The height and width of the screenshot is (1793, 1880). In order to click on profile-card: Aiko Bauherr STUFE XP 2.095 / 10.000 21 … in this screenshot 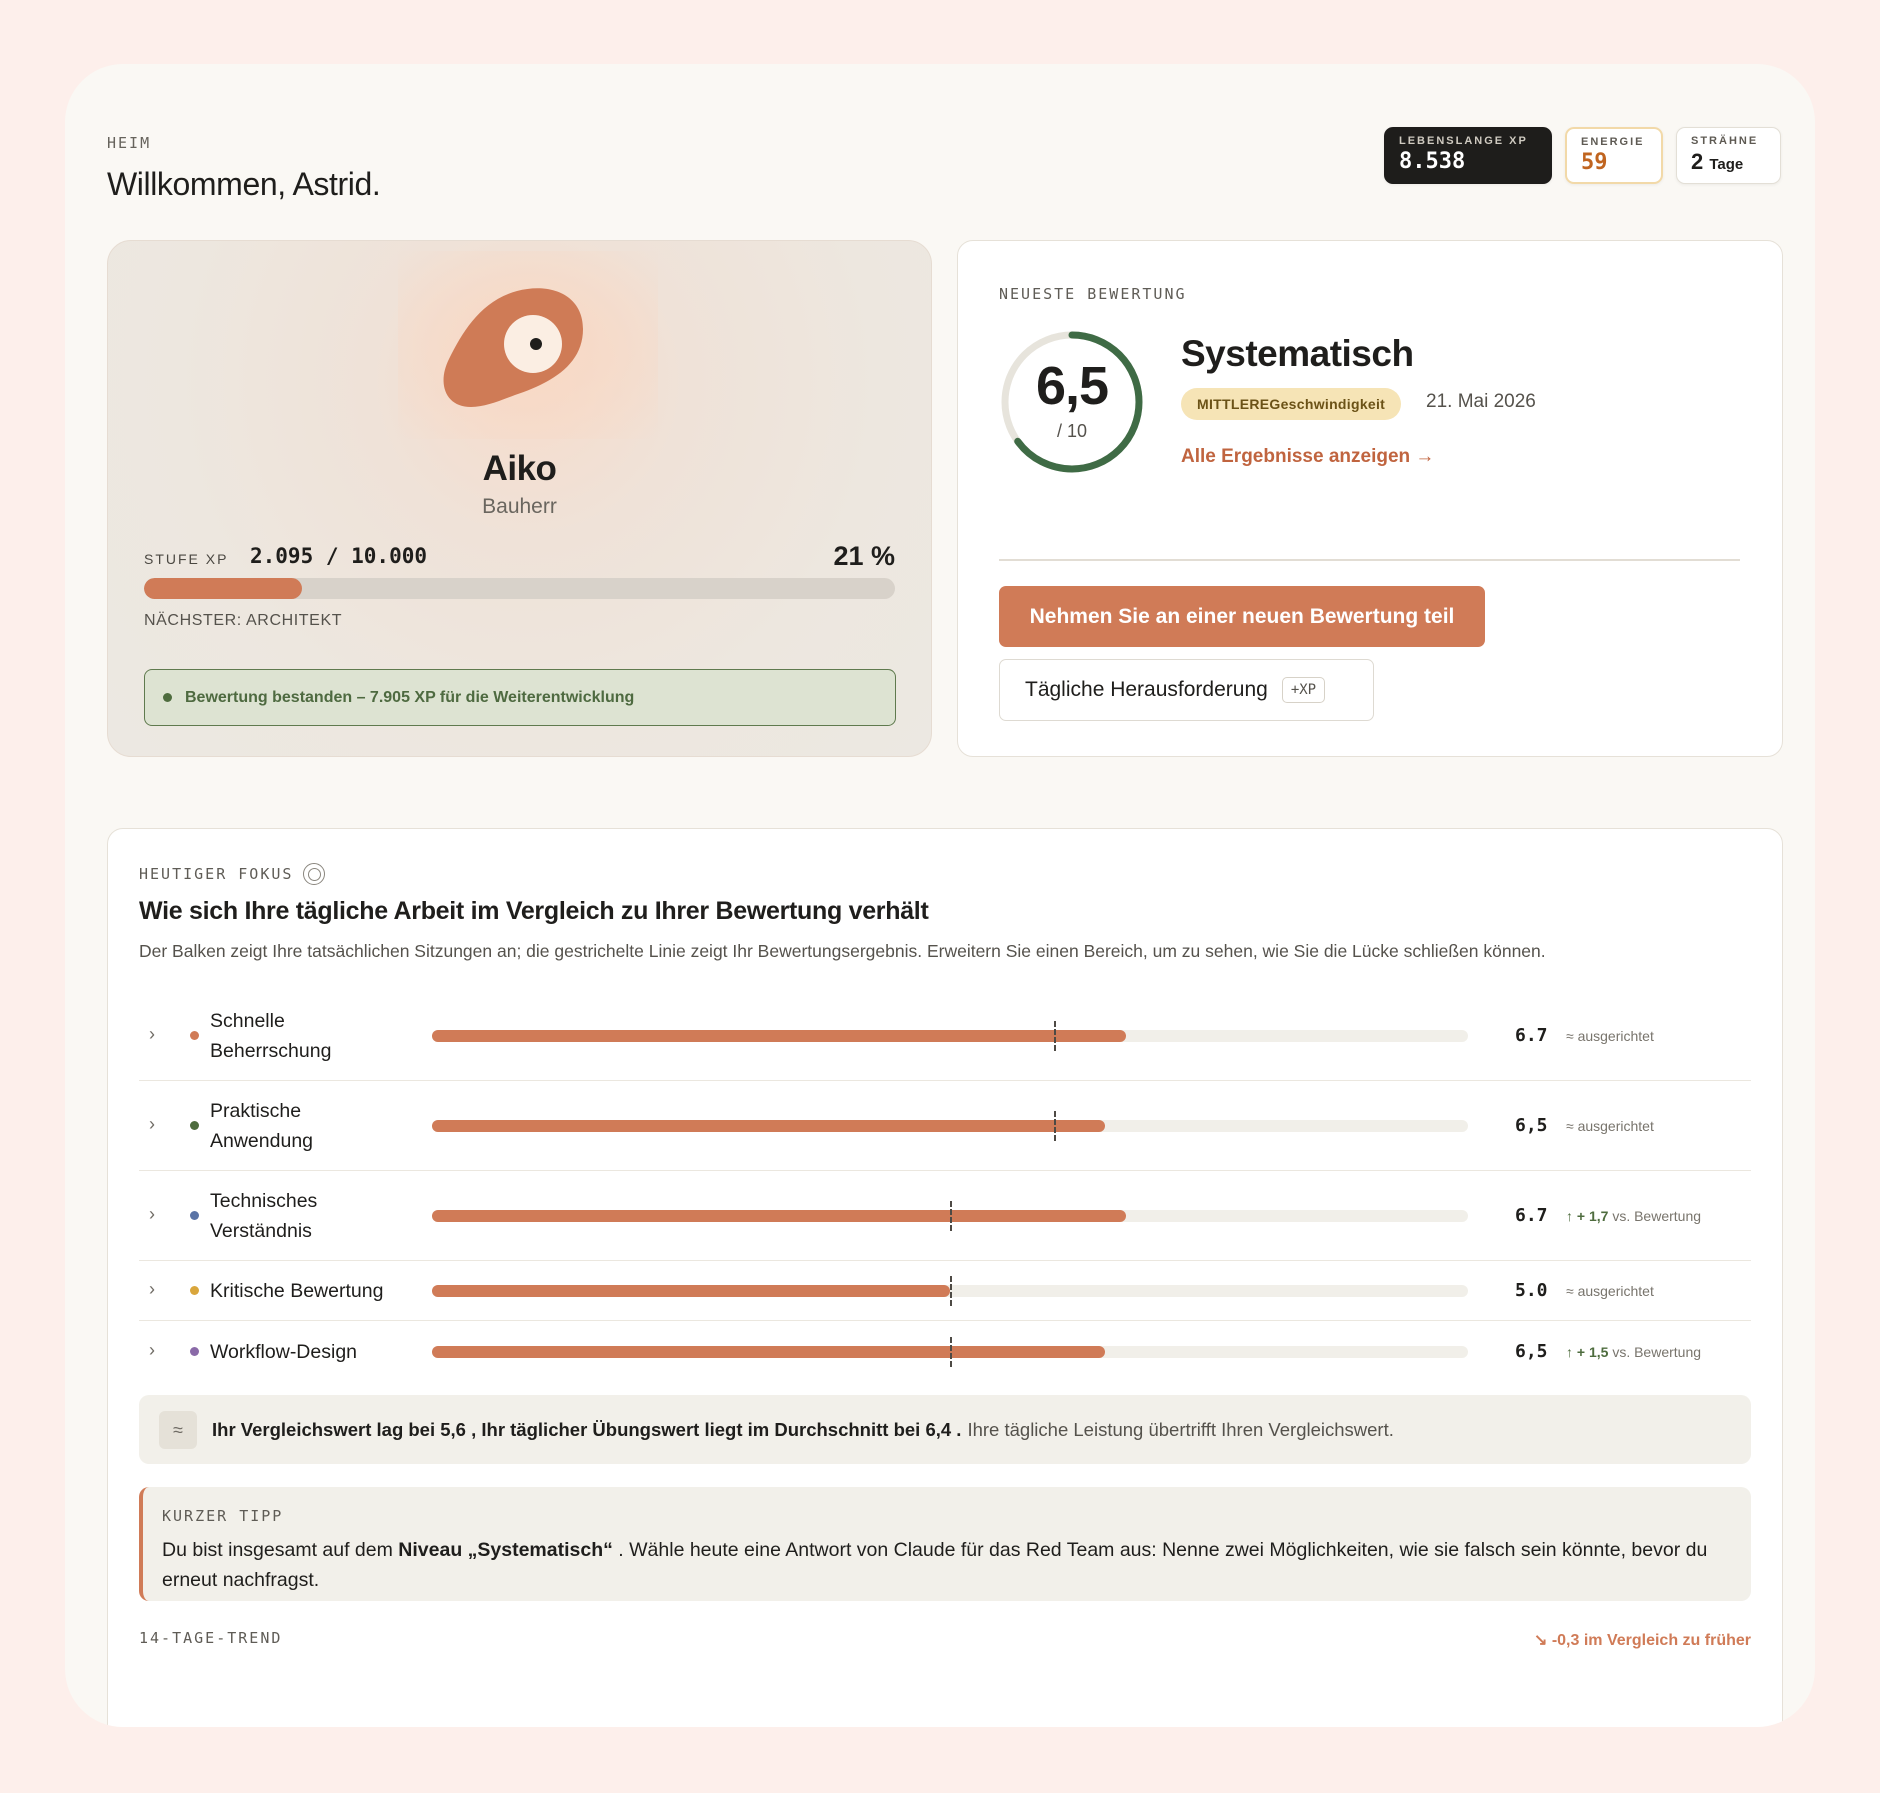, I will do `click(519, 498)`.